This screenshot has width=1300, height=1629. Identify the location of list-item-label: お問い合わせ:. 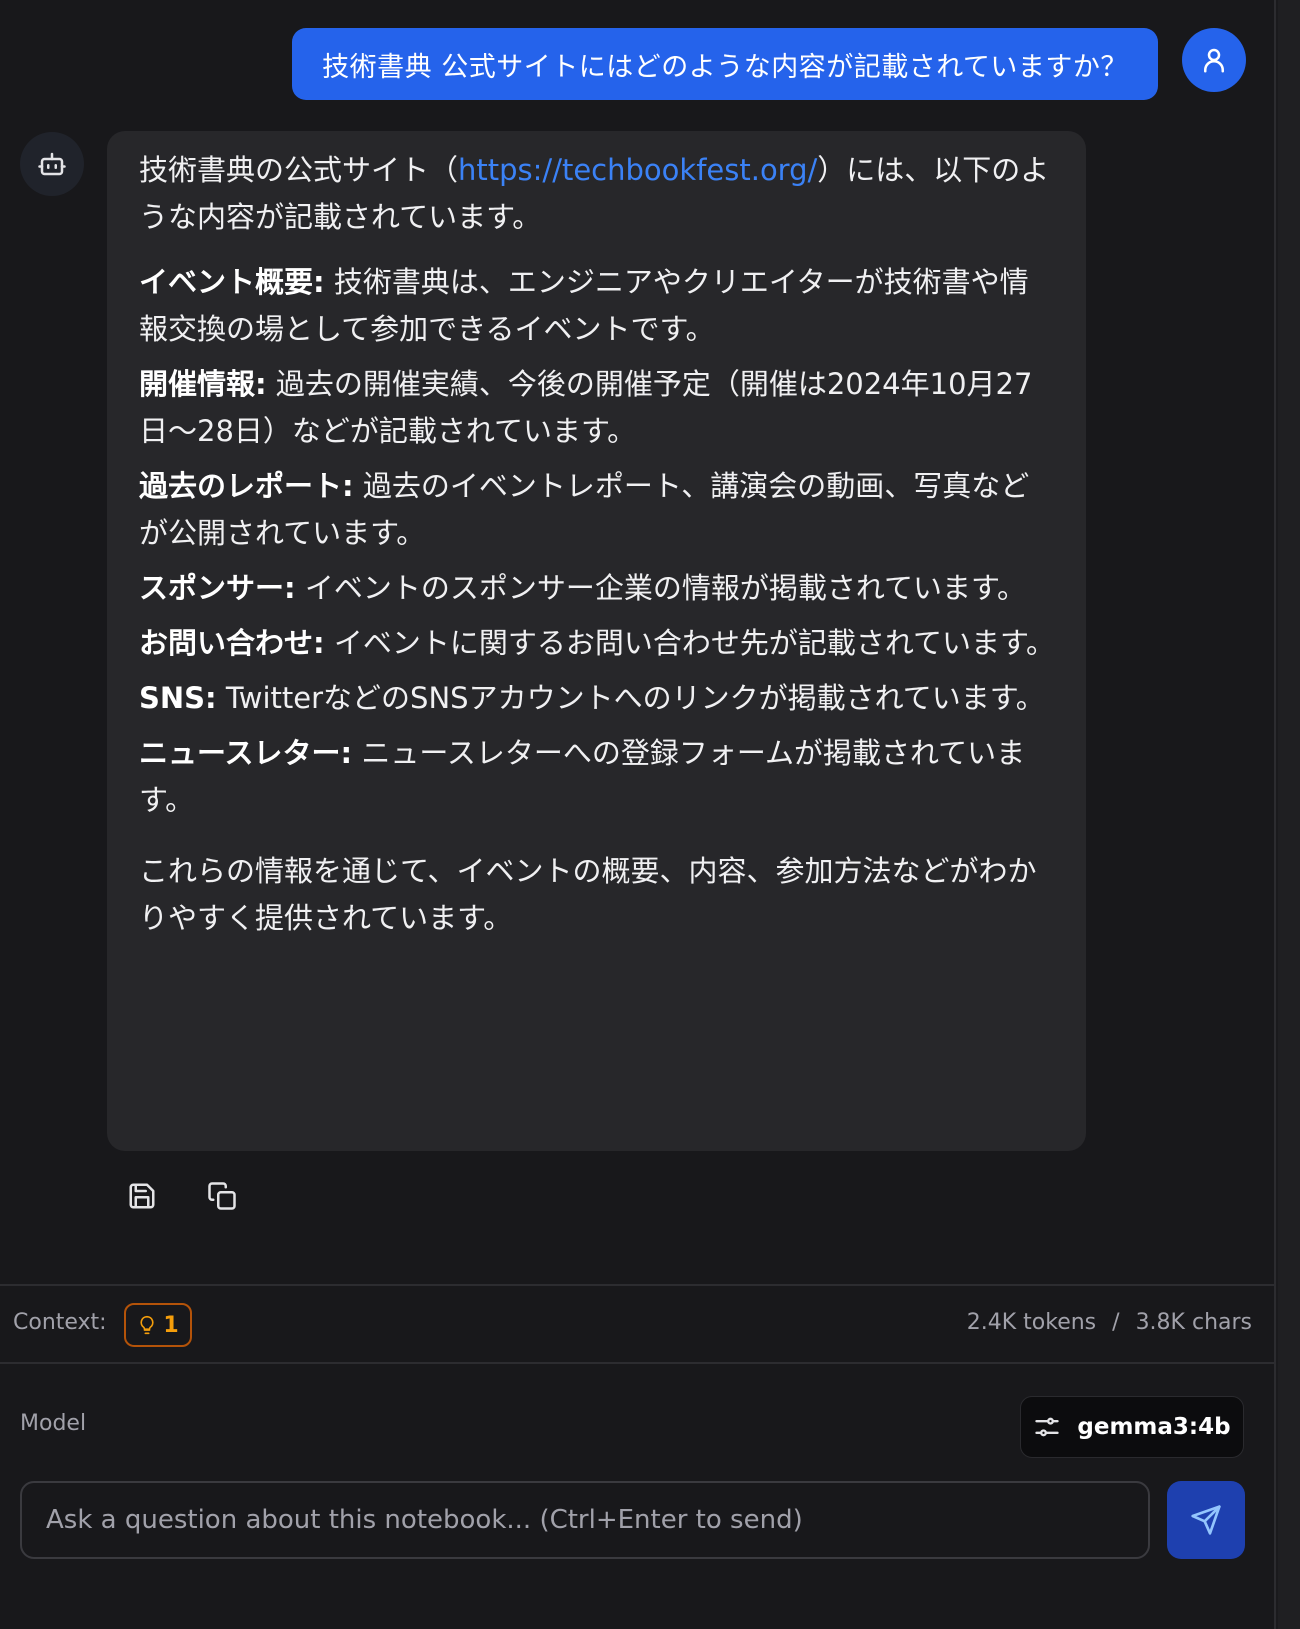
(232, 643).